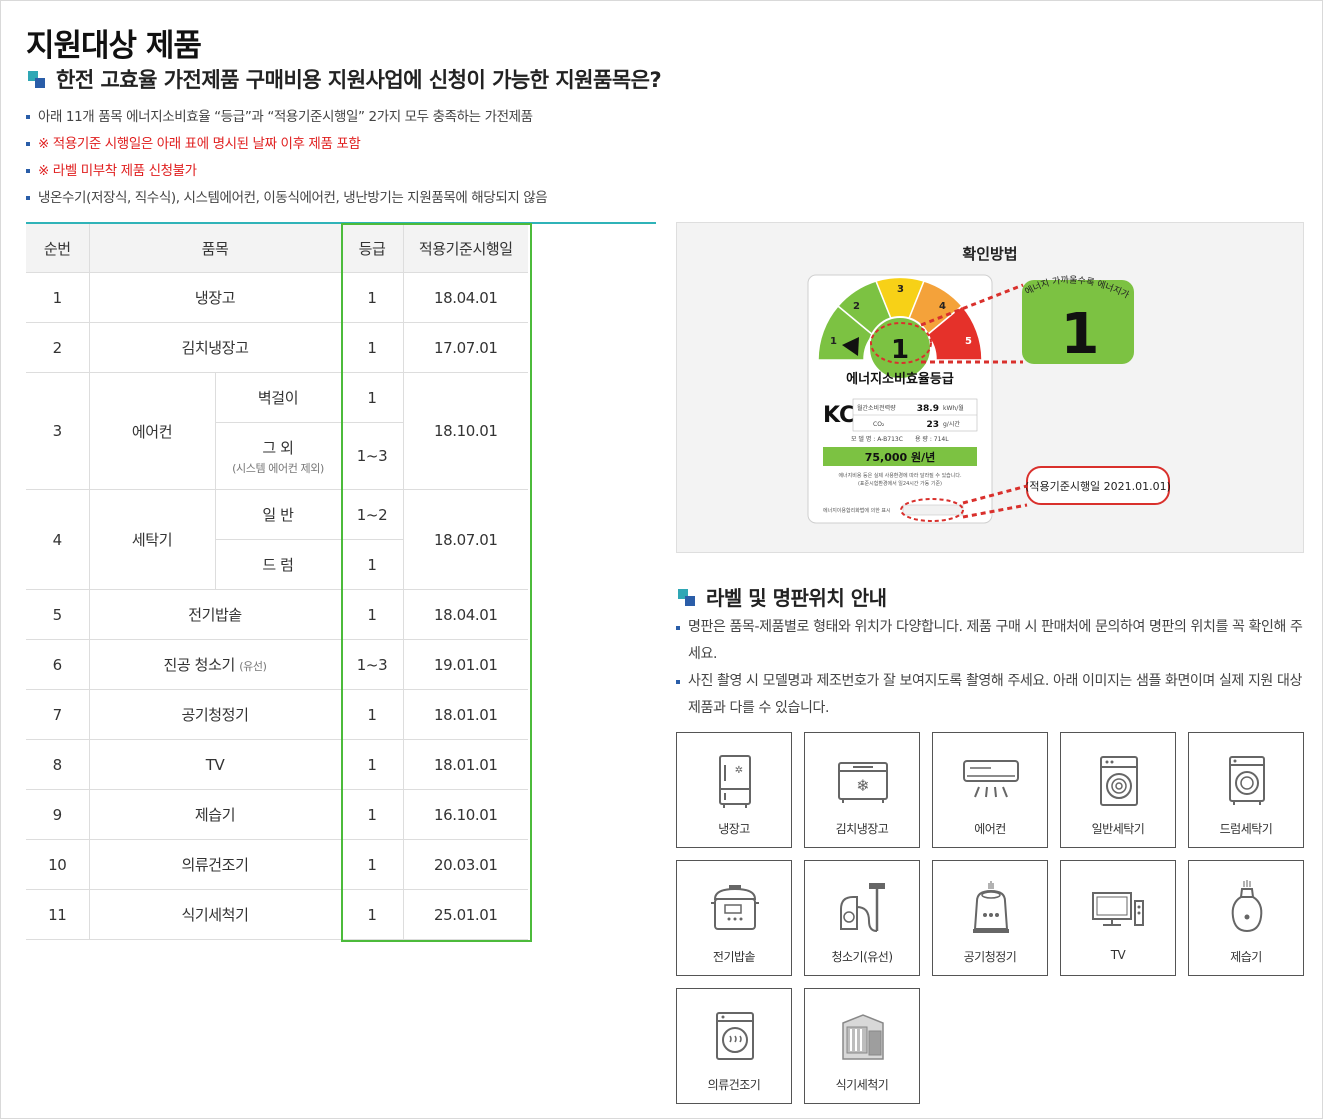 The height and width of the screenshot is (1119, 1323). Describe the element at coordinates (990, 829) in the screenshot. I see `product-label: 에어컨` at that location.